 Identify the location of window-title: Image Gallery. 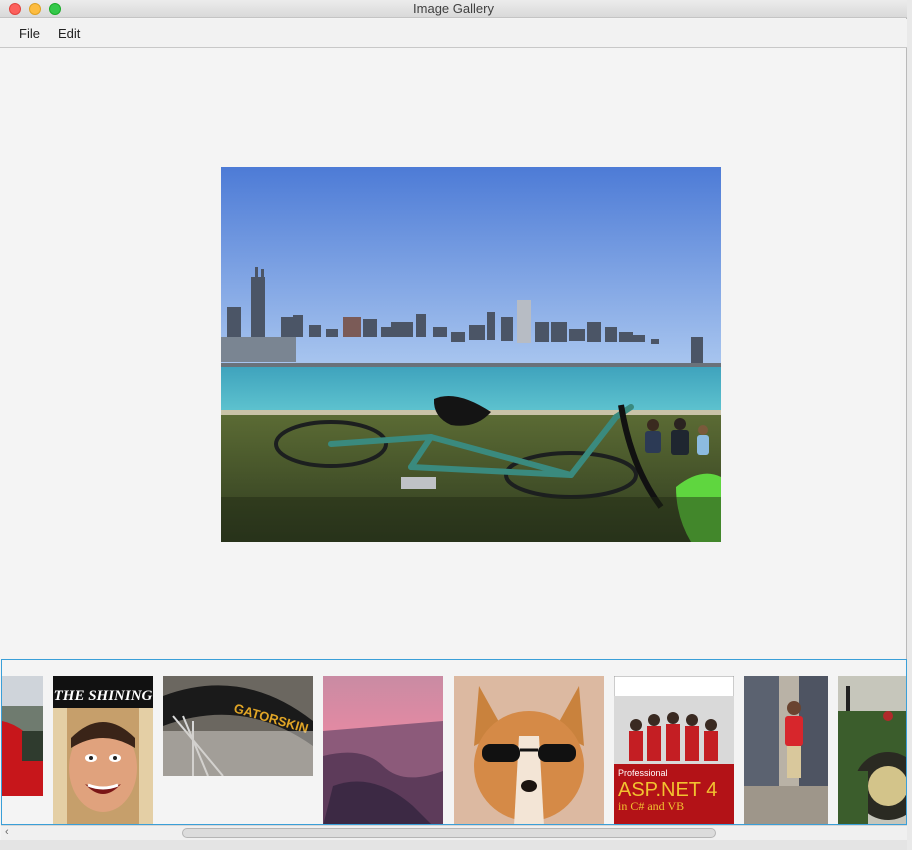
(453, 8).